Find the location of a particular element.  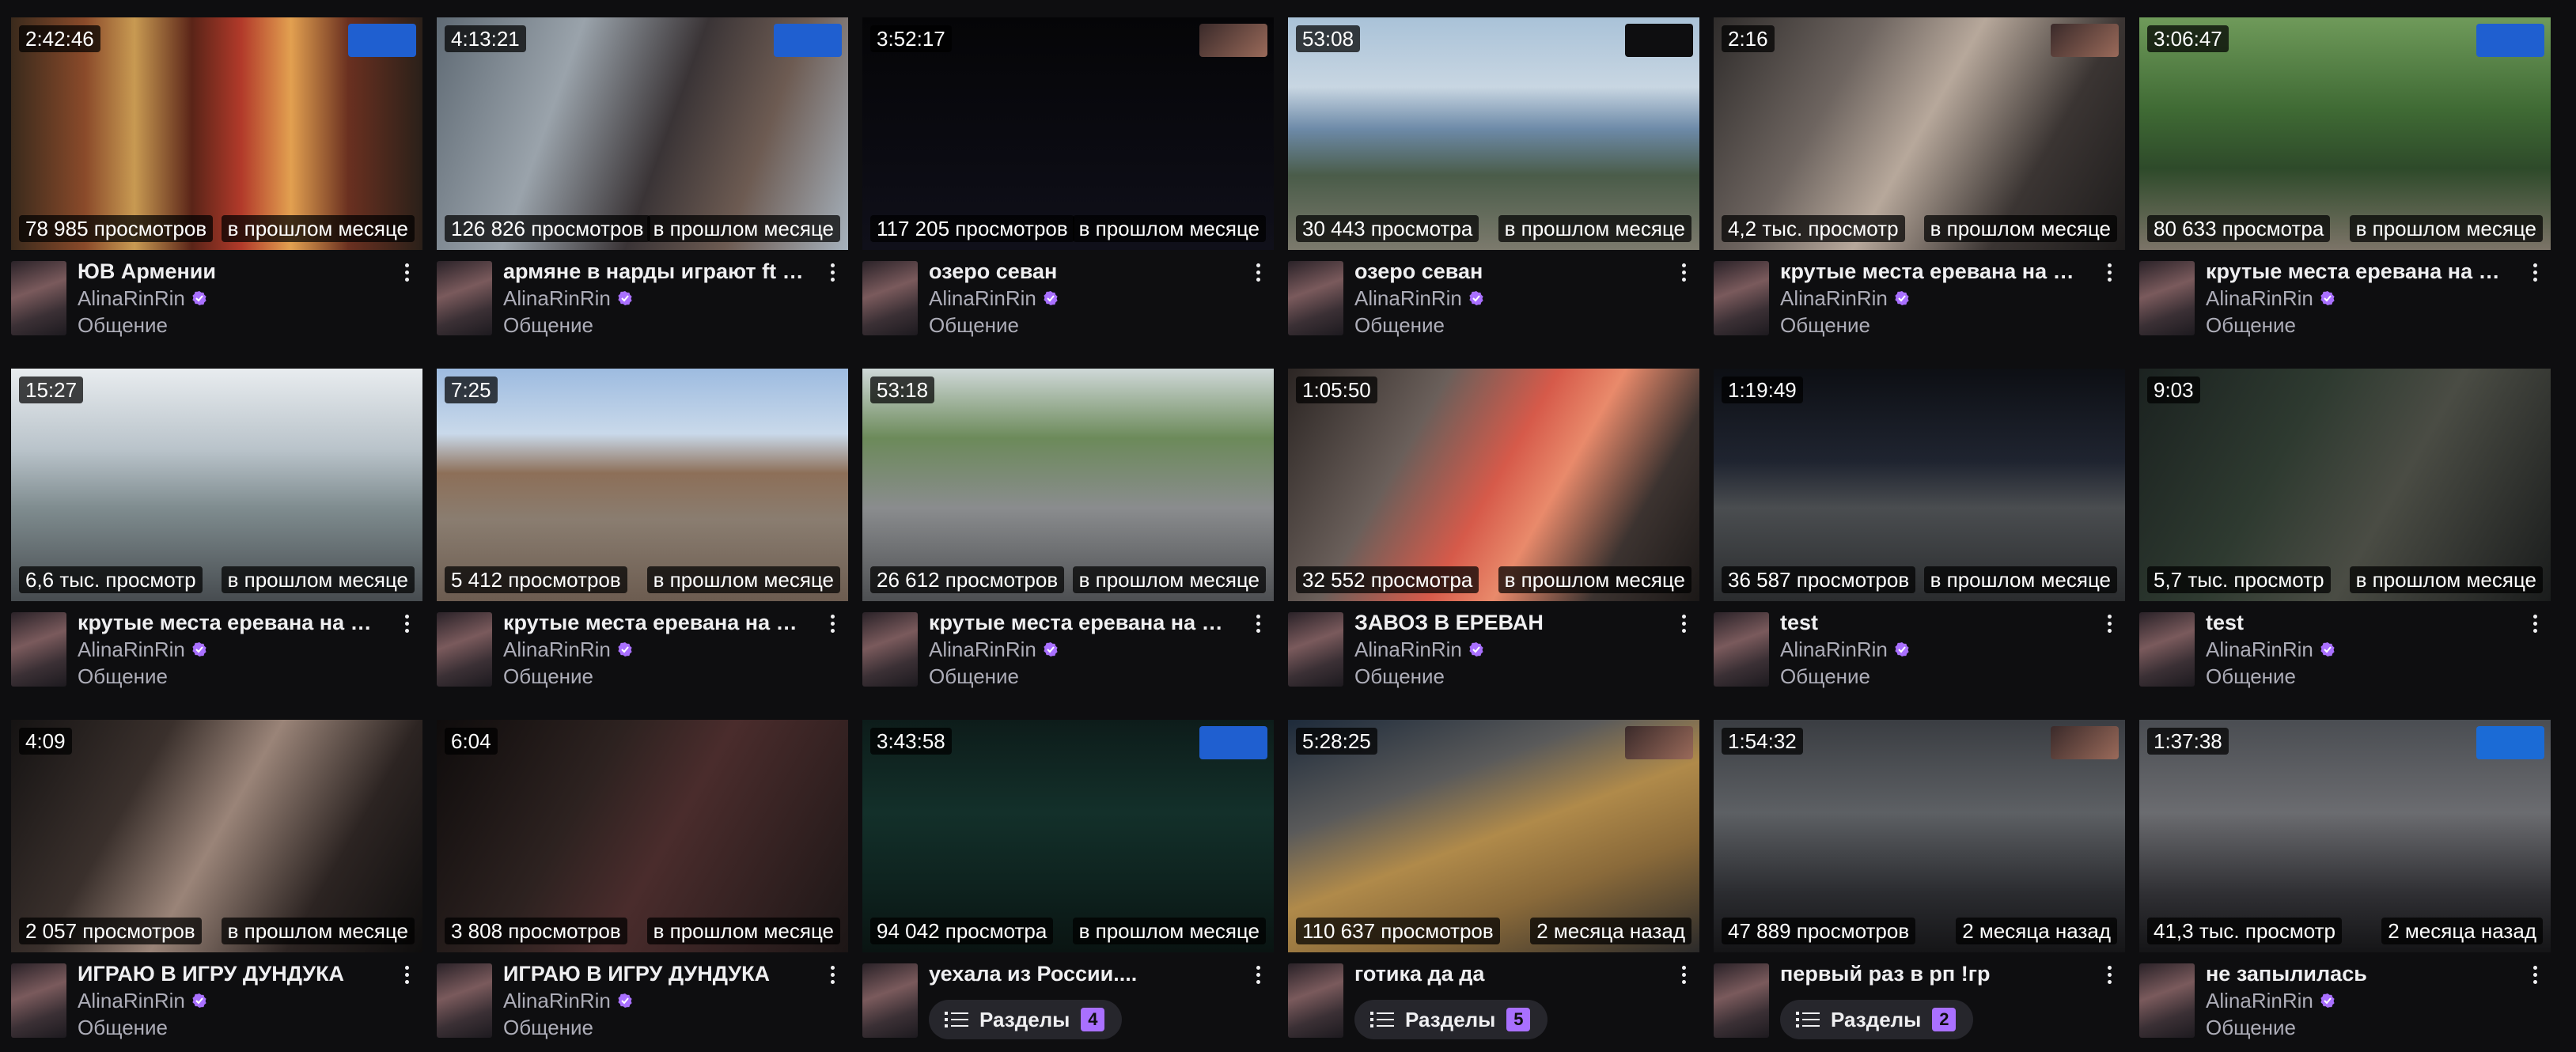

video-thumbnail: 4:09 2 057 просмотров в прошлом месяце is located at coordinates (216, 836).